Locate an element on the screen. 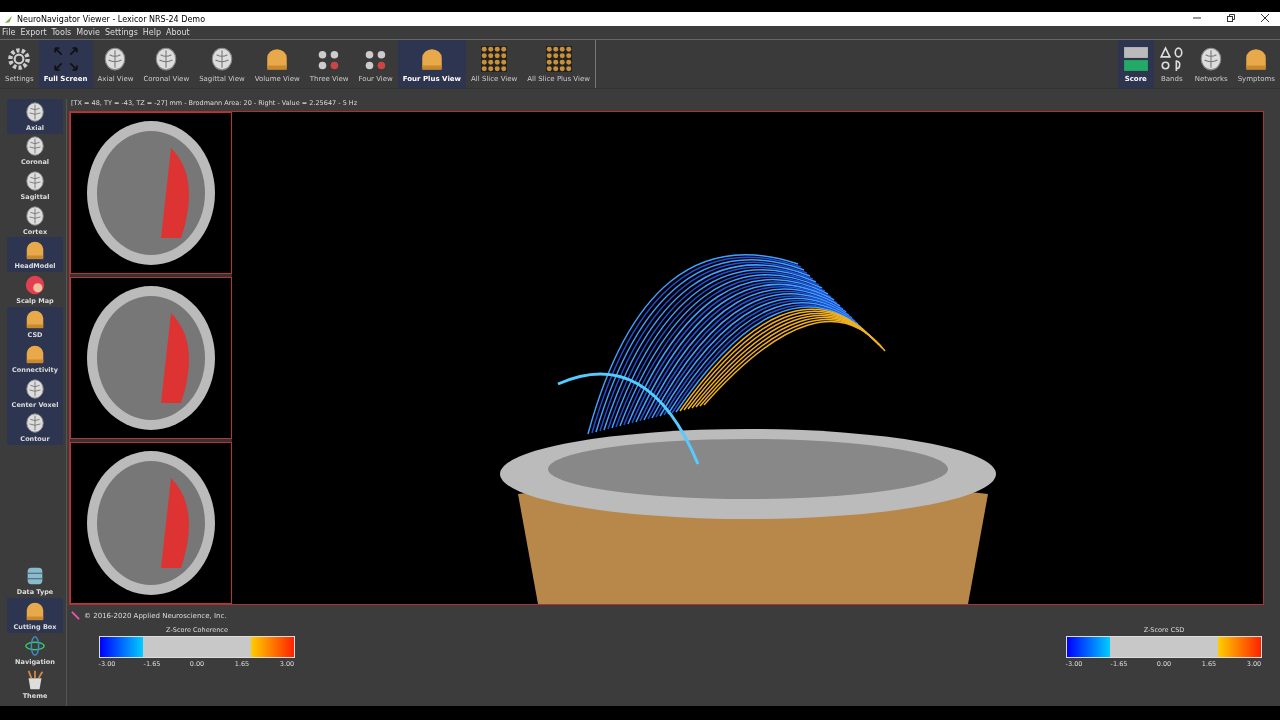  window-title: NeuroNavigator Viewer - Lexicor NRS-24 Demo is located at coordinates (111, 19).